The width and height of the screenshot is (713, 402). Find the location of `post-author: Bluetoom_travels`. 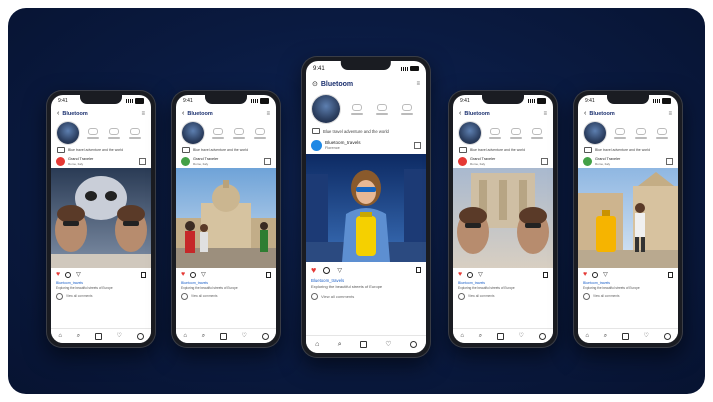

post-author: Bluetoom_travels is located at coordinates (368, 142).